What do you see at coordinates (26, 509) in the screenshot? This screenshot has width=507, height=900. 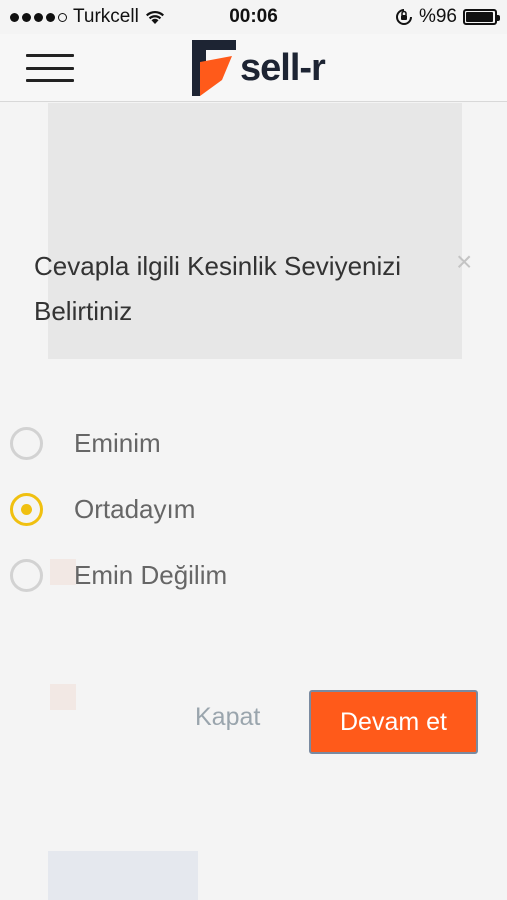 I see `radio-selected-icon` at bounding box center [26, 509].